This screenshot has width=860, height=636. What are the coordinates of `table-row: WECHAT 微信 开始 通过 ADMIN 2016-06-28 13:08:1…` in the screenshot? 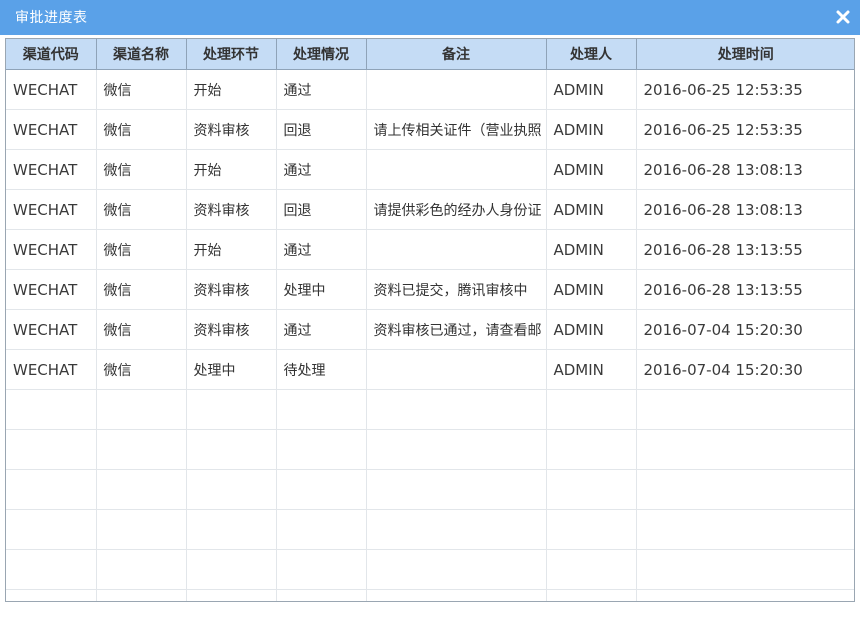 It's located at (430, 169).